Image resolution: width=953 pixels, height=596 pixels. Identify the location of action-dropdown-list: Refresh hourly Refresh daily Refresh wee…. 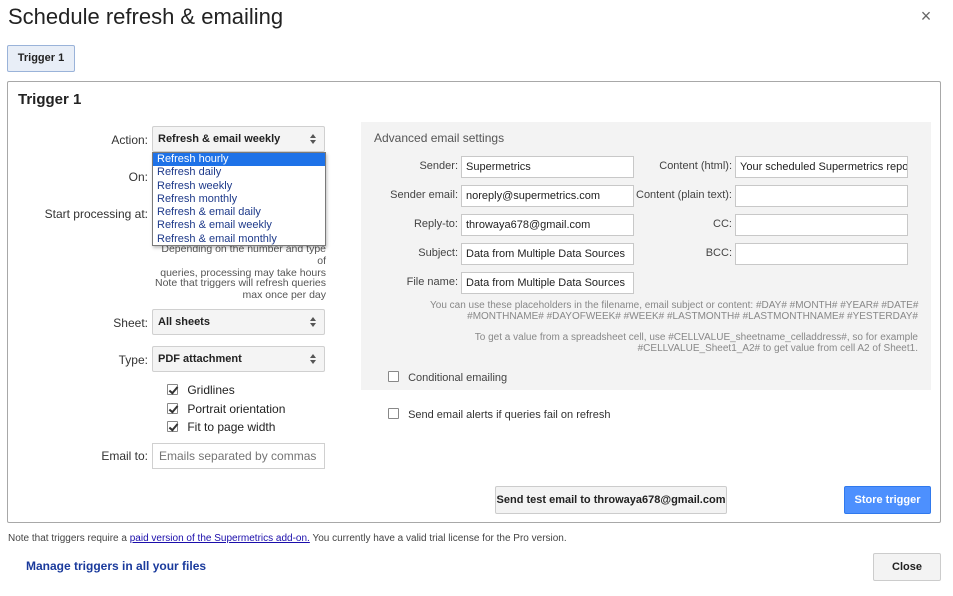
(239, 199).